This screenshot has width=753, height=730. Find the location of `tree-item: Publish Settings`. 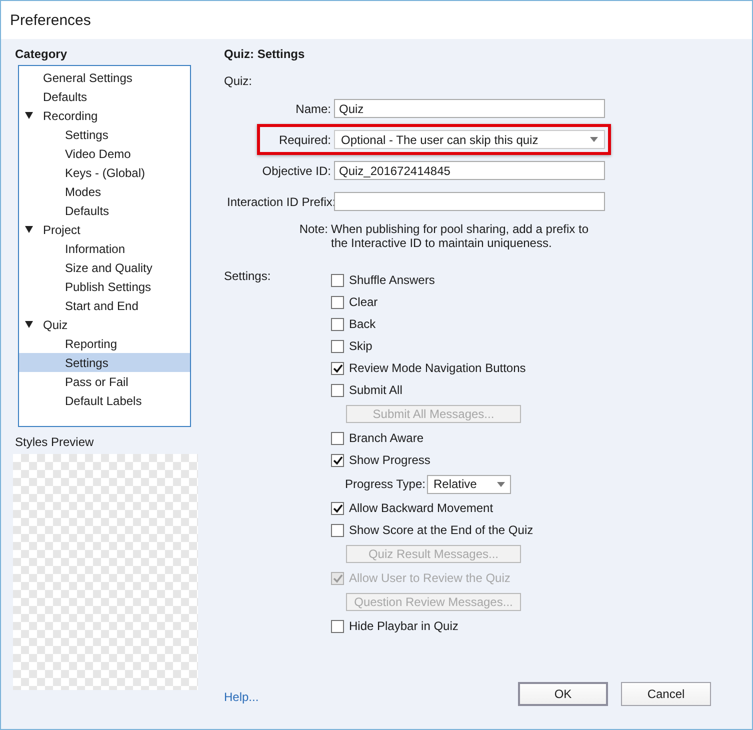

tree-item: Publish Settings is located at coordinates (104, 286).